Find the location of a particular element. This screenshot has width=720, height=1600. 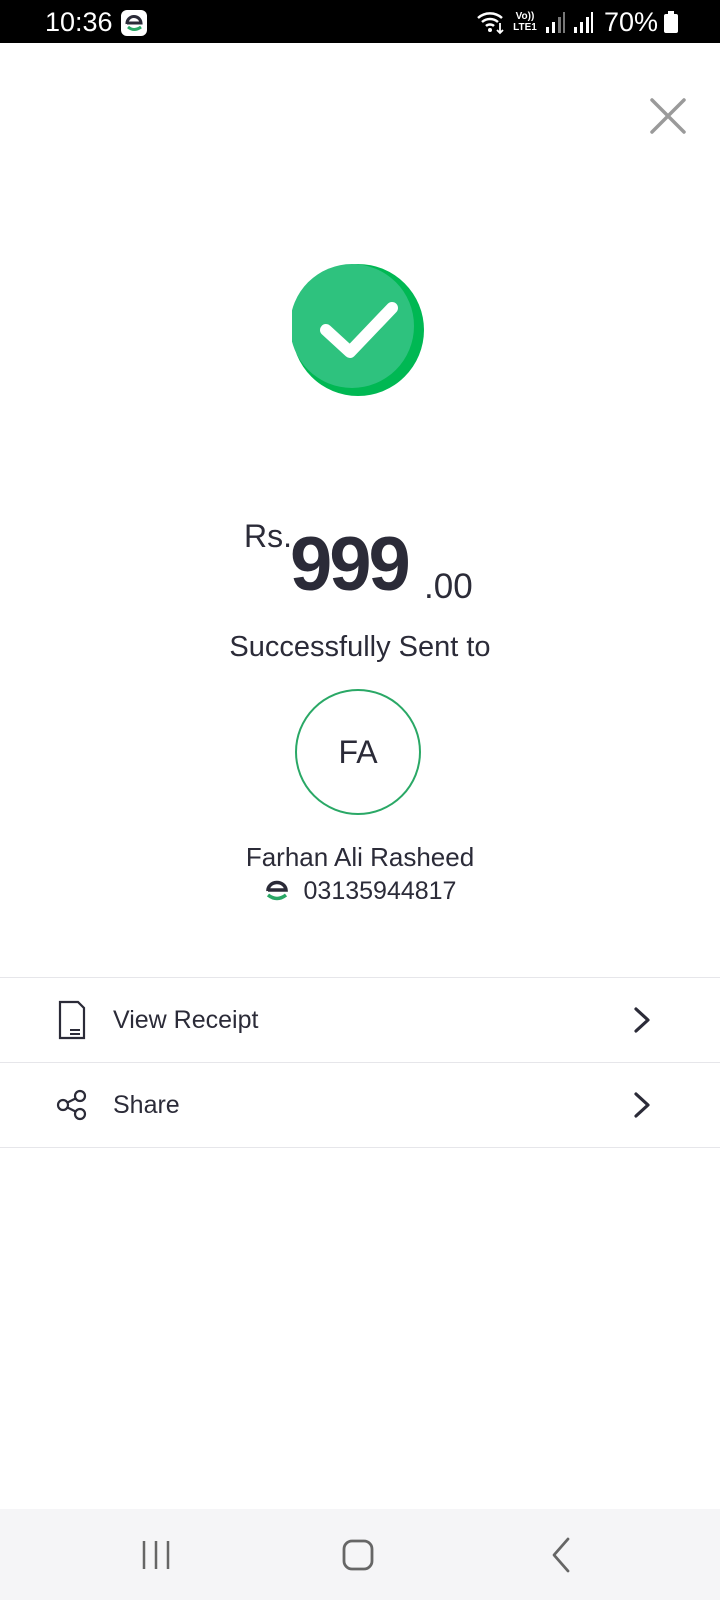

success-check-icon is located at coordinates (358, 330).